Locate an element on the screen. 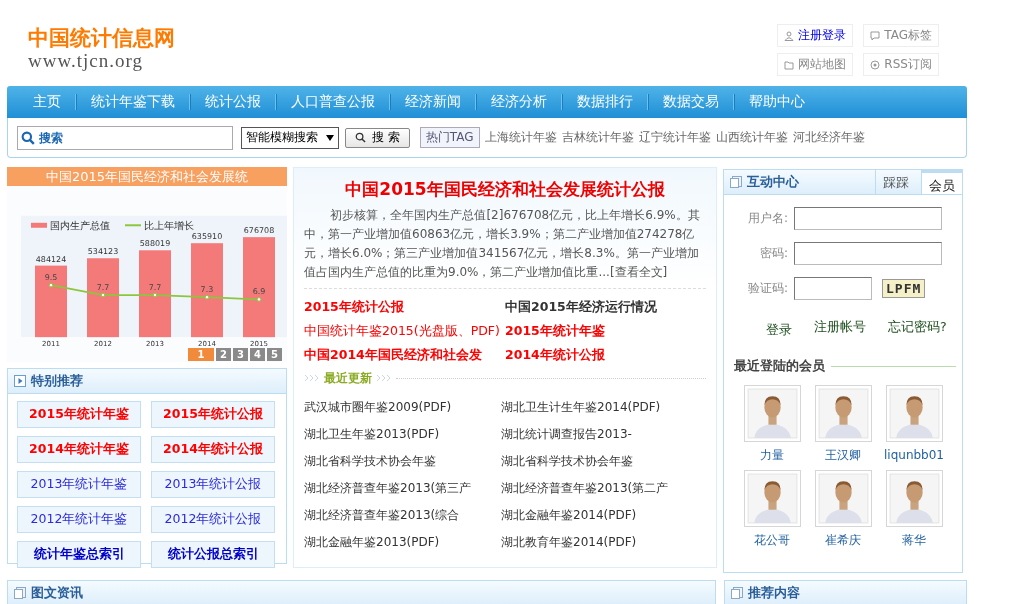 Image resolution: width=1033 pixels, height=604 pixels. featured-link-button: 统计公报总索引 is located at coordinates (213, 554).